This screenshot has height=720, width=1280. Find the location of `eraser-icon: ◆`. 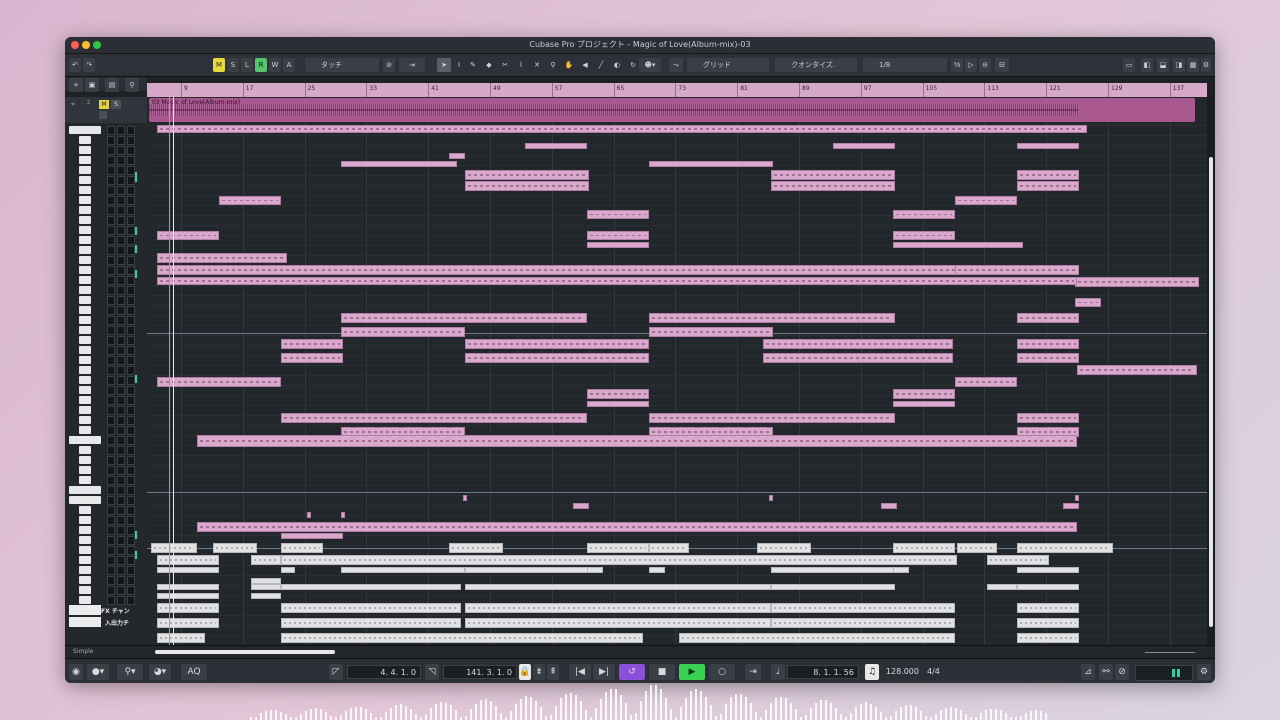

eraser-icon: ◆ is located at coordinates (489, 65).